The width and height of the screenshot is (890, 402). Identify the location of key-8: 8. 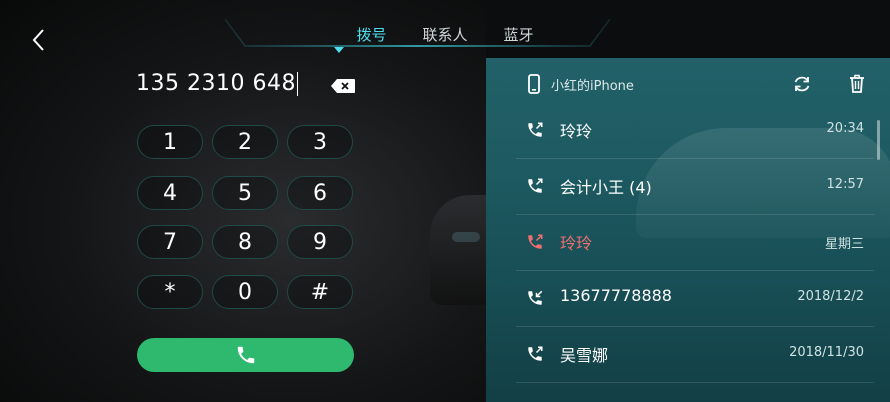
(245, 242).